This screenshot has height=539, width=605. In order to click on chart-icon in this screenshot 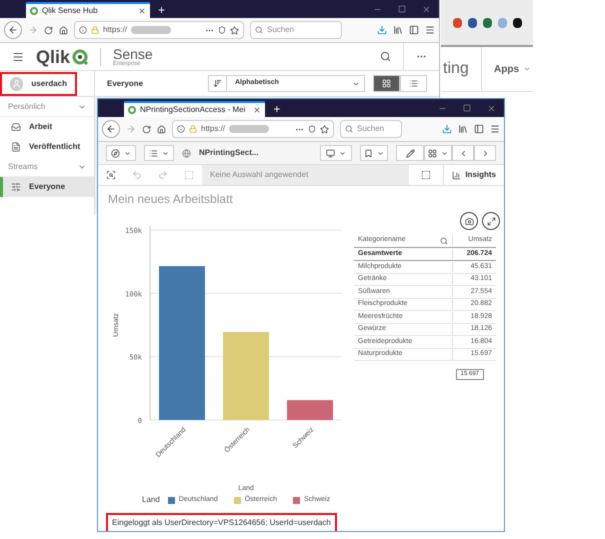, I will do `click(457, 175)`.